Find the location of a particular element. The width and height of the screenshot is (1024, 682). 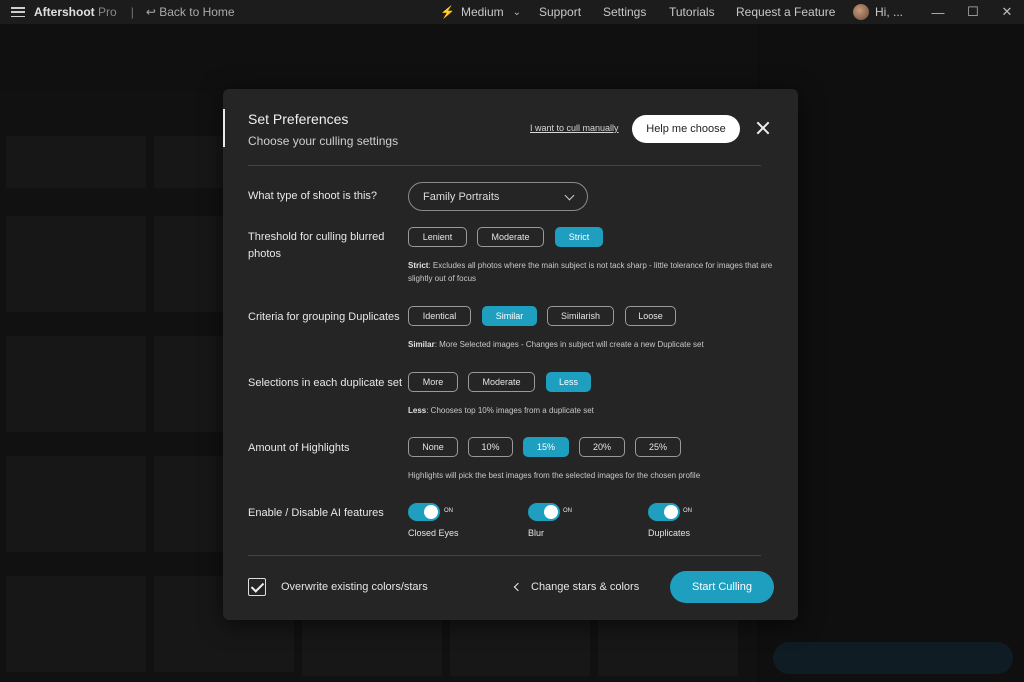

hl-option-15: 15% is located at coordinates (546, 447).